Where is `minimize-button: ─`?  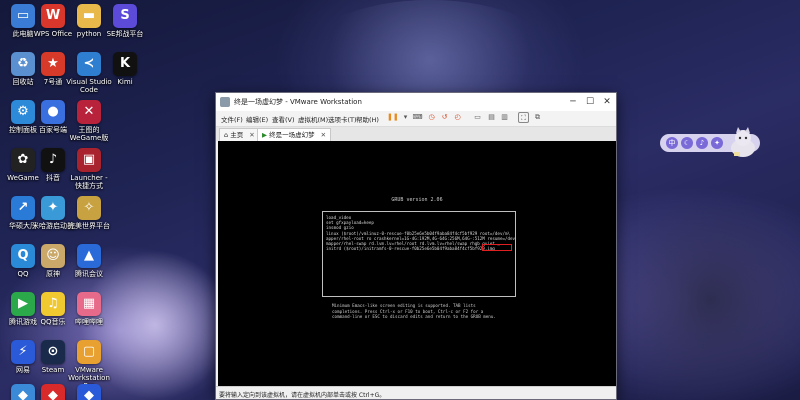
minimize-button: ─ is located at coordinates (573, 102).